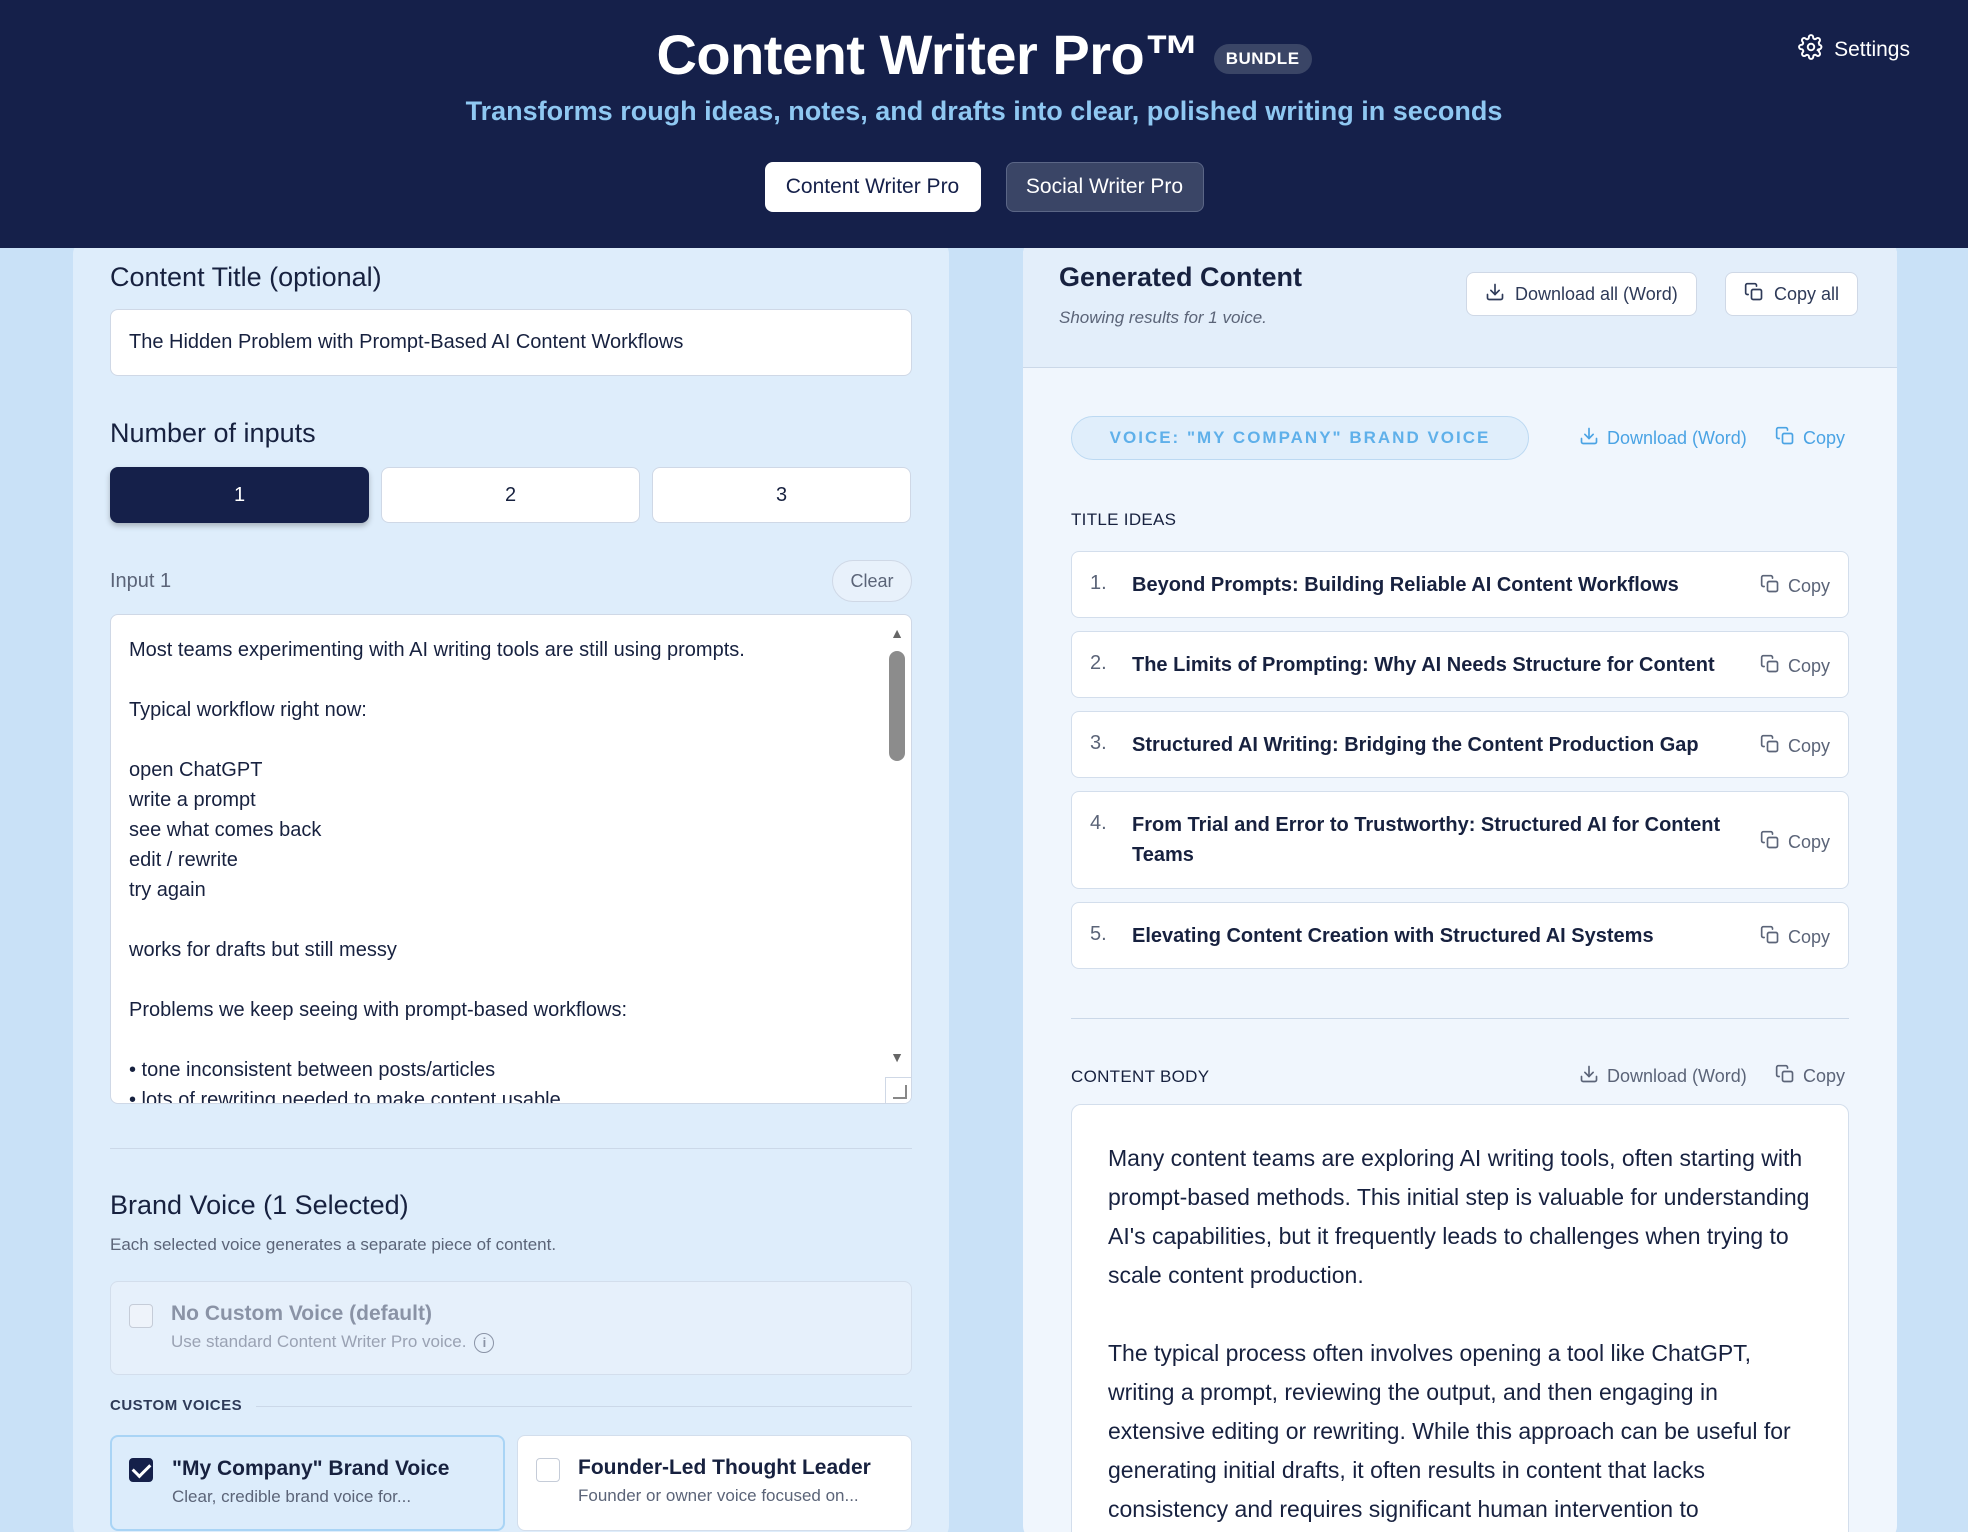  I want to click on voice-label-pill: VOICE: "MY COMPANY" BRAND VOICE, so click(1300, 438).